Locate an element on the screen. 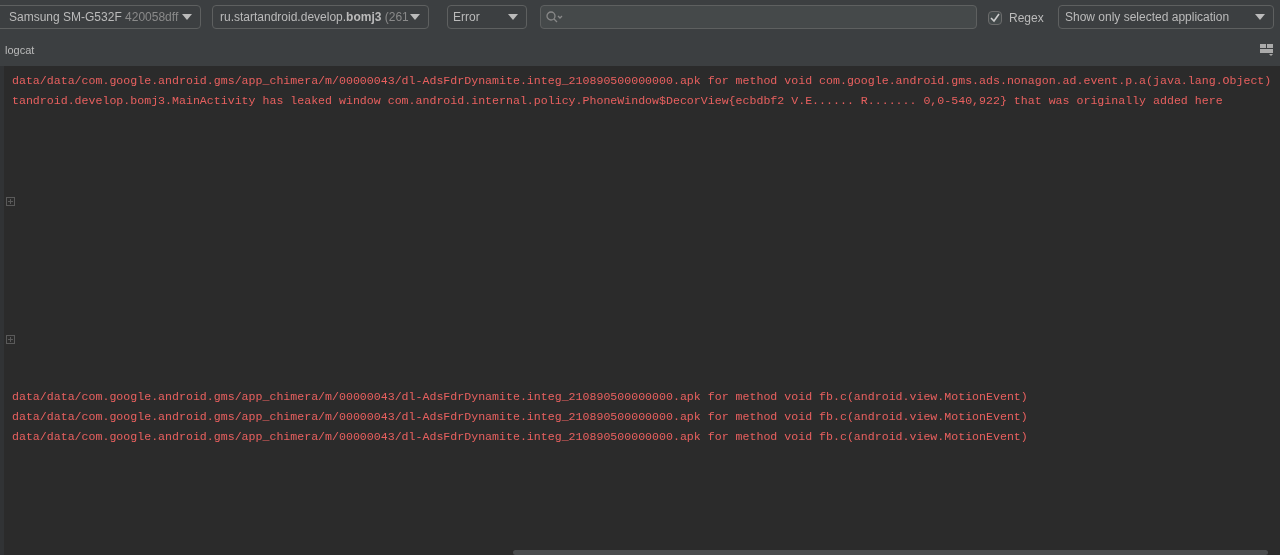 The image size is (1280, 555). process-dropdown: ru.startandroid.develop.bomj3 (261 is located at coordinates (320, 17).